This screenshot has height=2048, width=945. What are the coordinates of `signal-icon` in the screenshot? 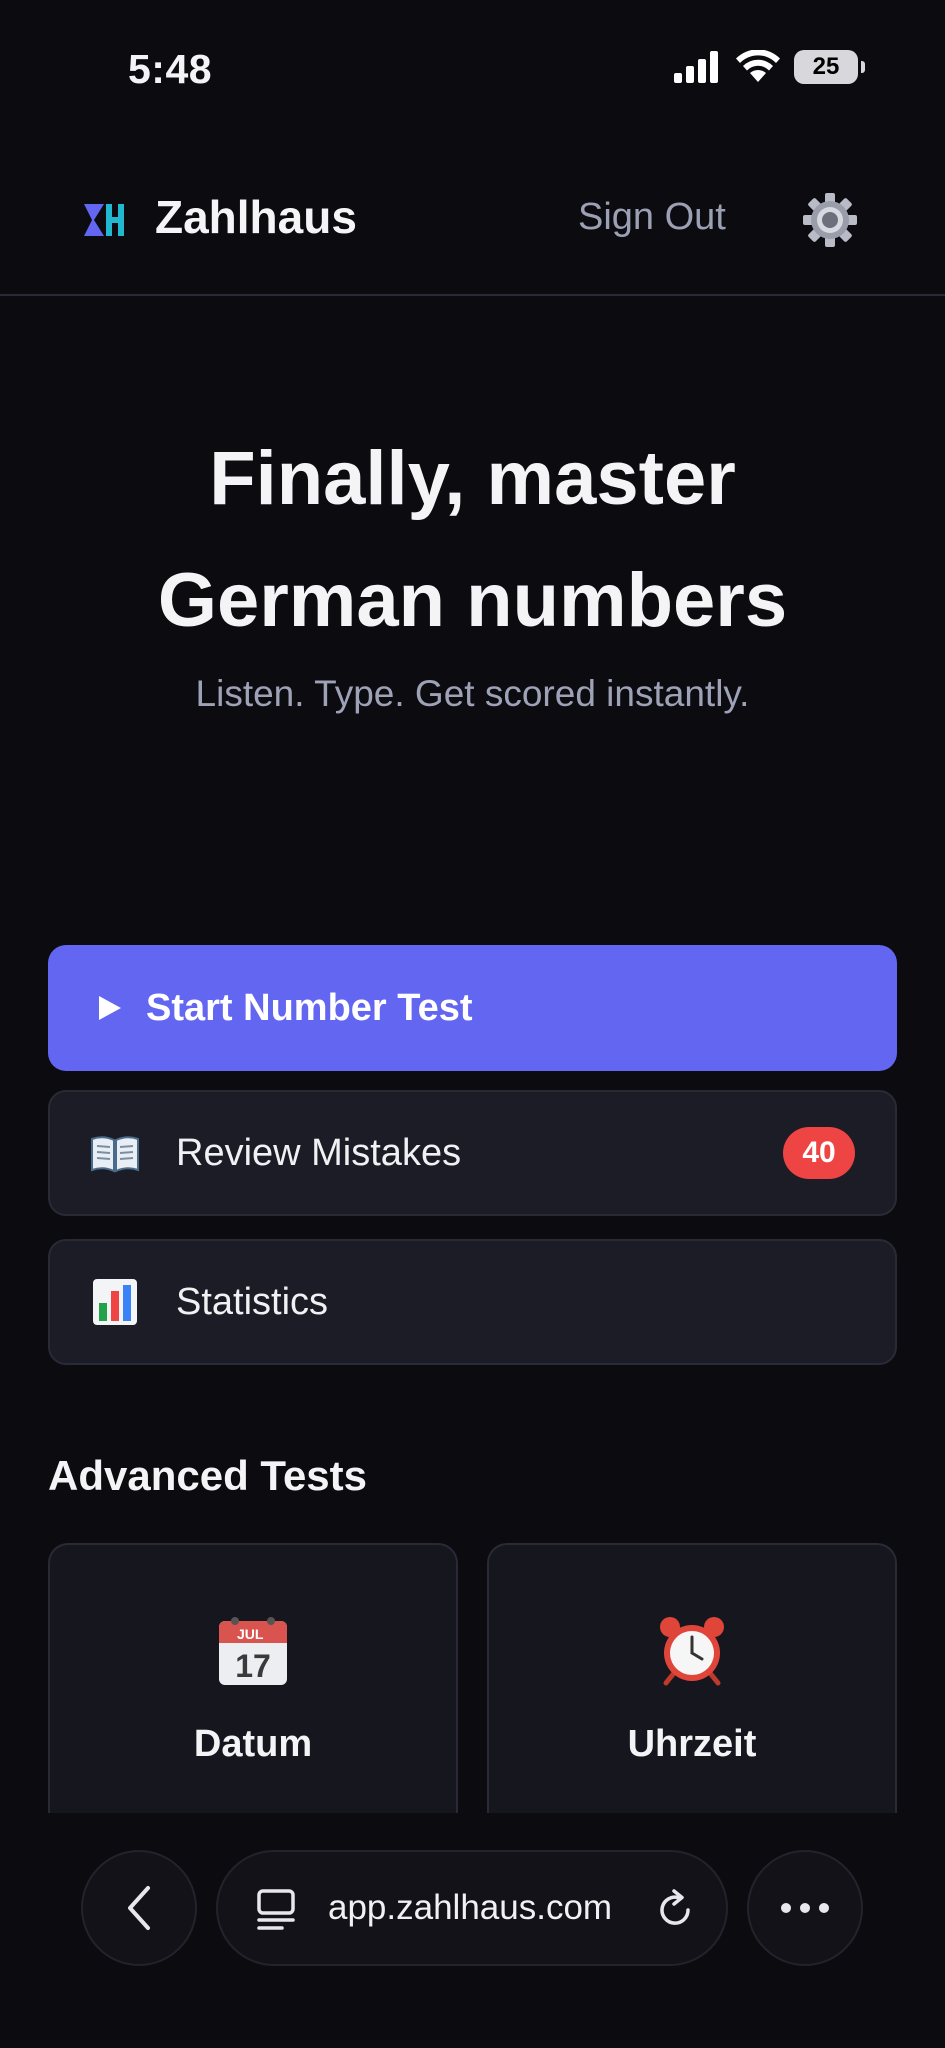 It's located at (696, 67).